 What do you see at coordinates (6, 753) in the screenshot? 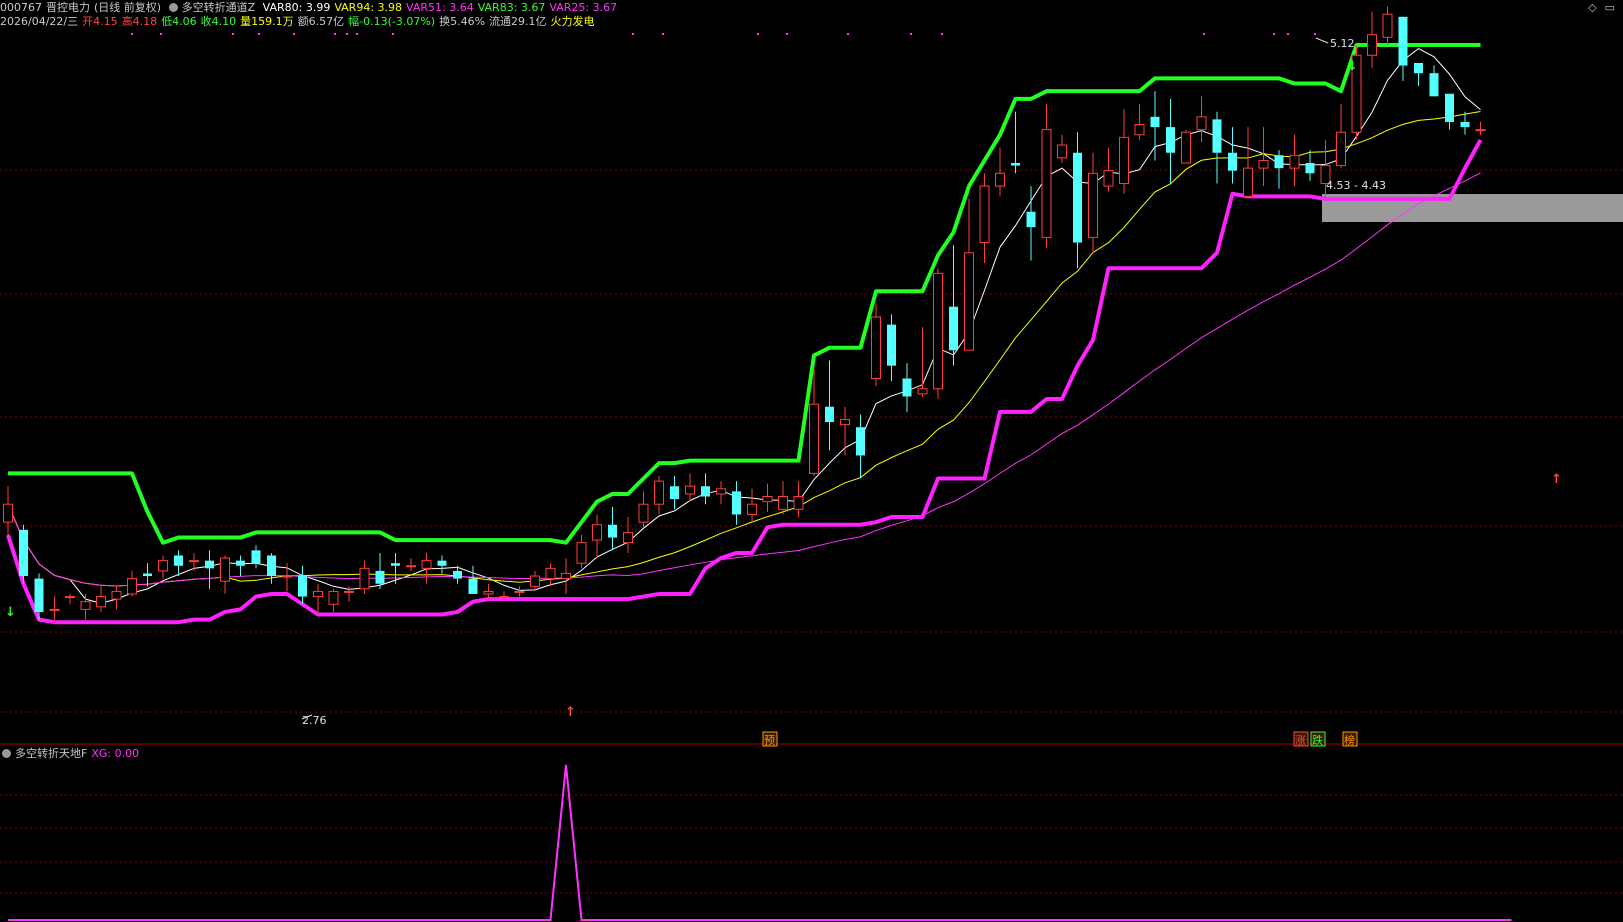
I see `sub-indicator-toggle-icon` at bounding box center [6, 753].